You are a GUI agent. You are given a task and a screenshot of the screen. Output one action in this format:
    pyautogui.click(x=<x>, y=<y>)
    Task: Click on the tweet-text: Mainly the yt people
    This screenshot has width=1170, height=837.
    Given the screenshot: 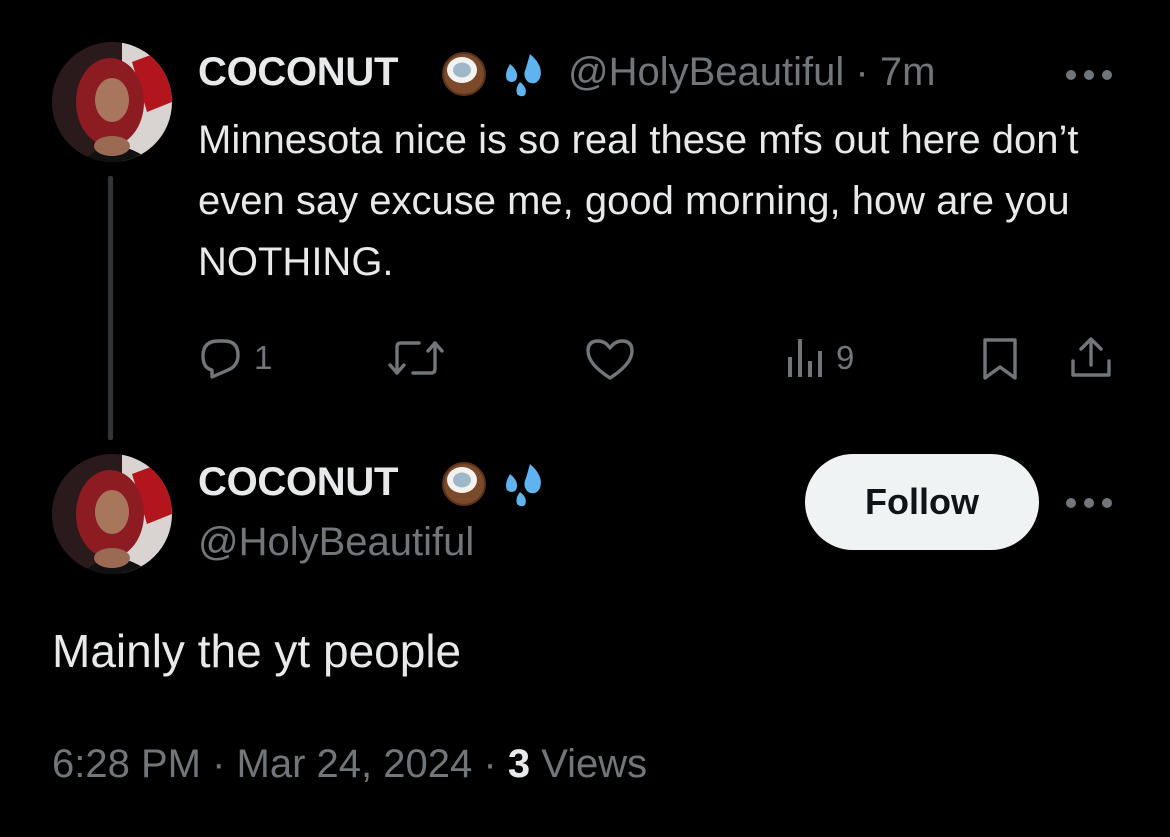 What is the action you would take?
    pyautogui.click(x=257, y=651)
    